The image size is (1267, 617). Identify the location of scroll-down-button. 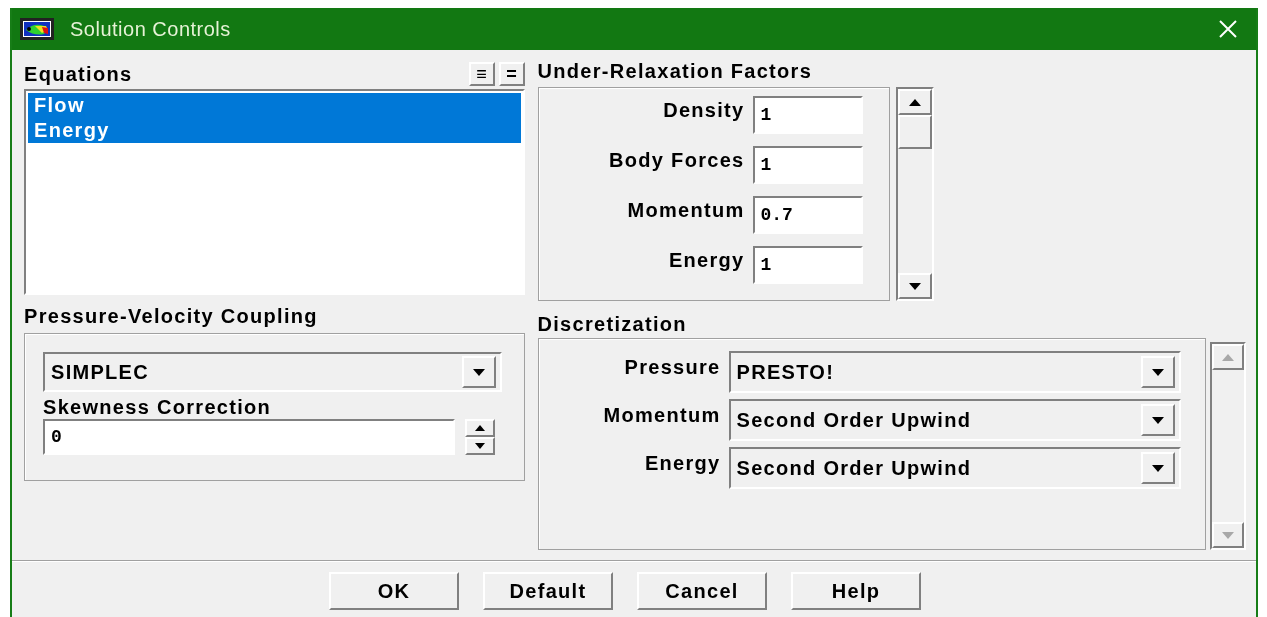
(914, 286).